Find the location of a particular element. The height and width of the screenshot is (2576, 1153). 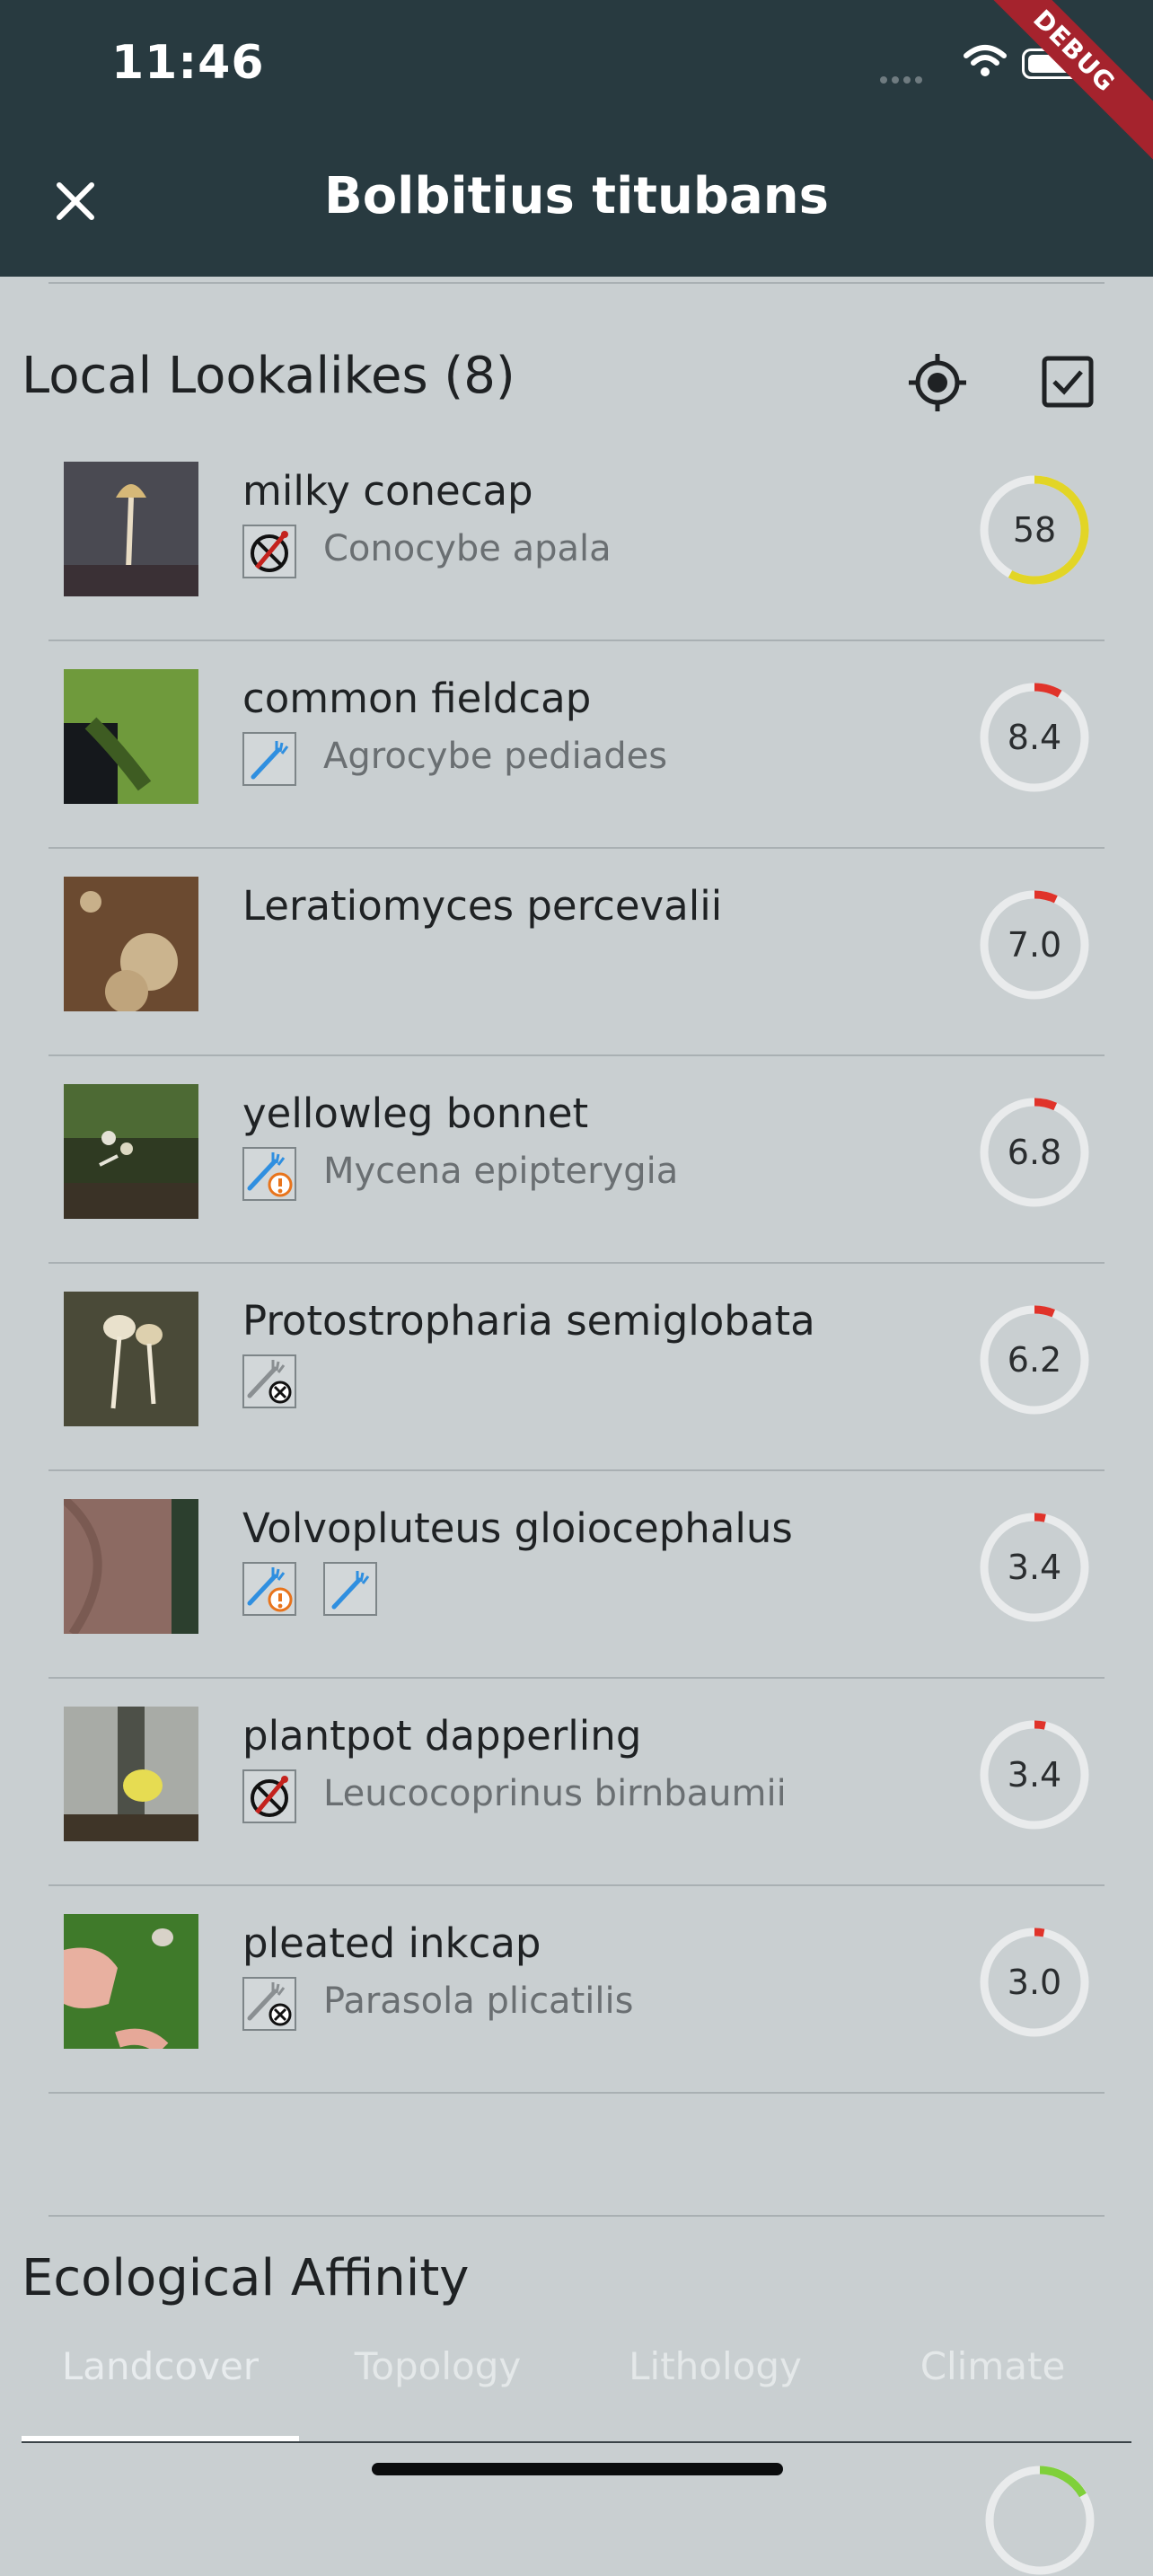

similarity-score-ring: 6.8 is located at coordinates (1034, 1152).